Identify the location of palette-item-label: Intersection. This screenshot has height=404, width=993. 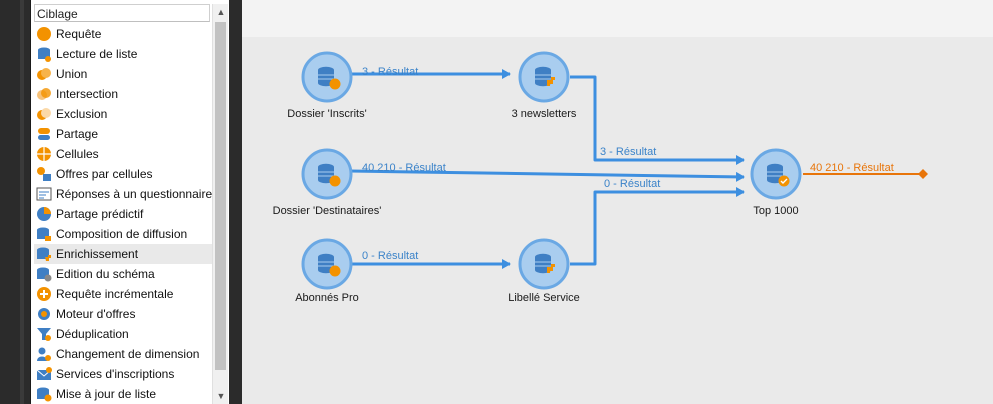
(87, 94).